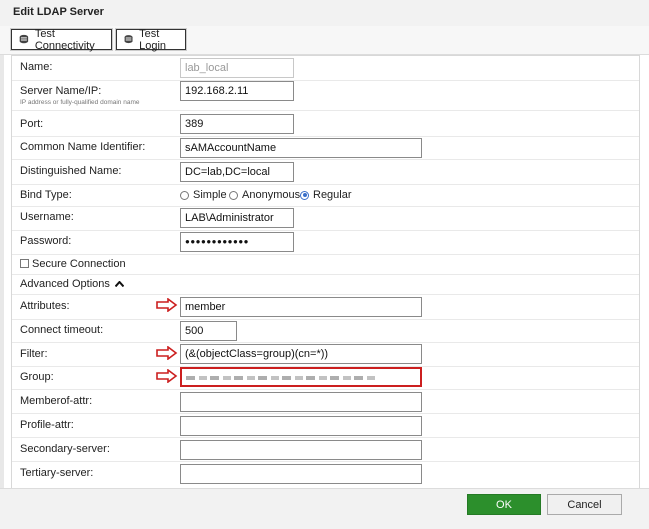 The image size is (649, 529). I want to click on test-connectivity-label: Test Connectivity, so click(64, 39).